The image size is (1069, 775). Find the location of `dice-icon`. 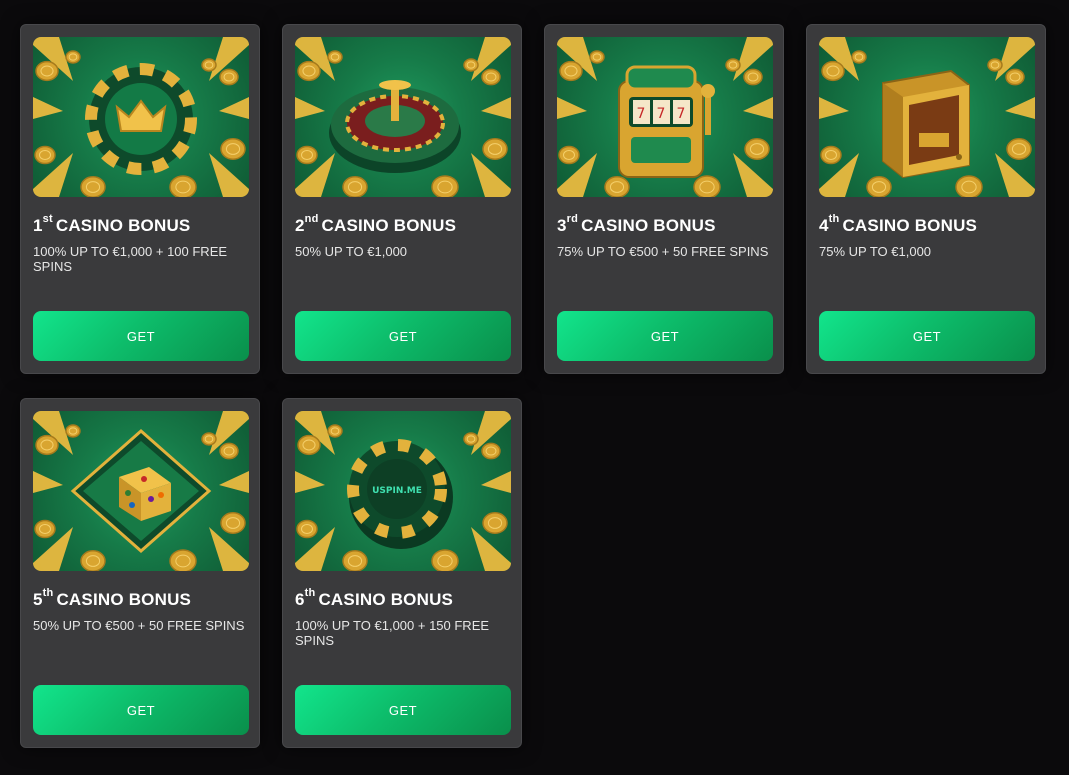

dice-icon is located at coordinates (141, 491).